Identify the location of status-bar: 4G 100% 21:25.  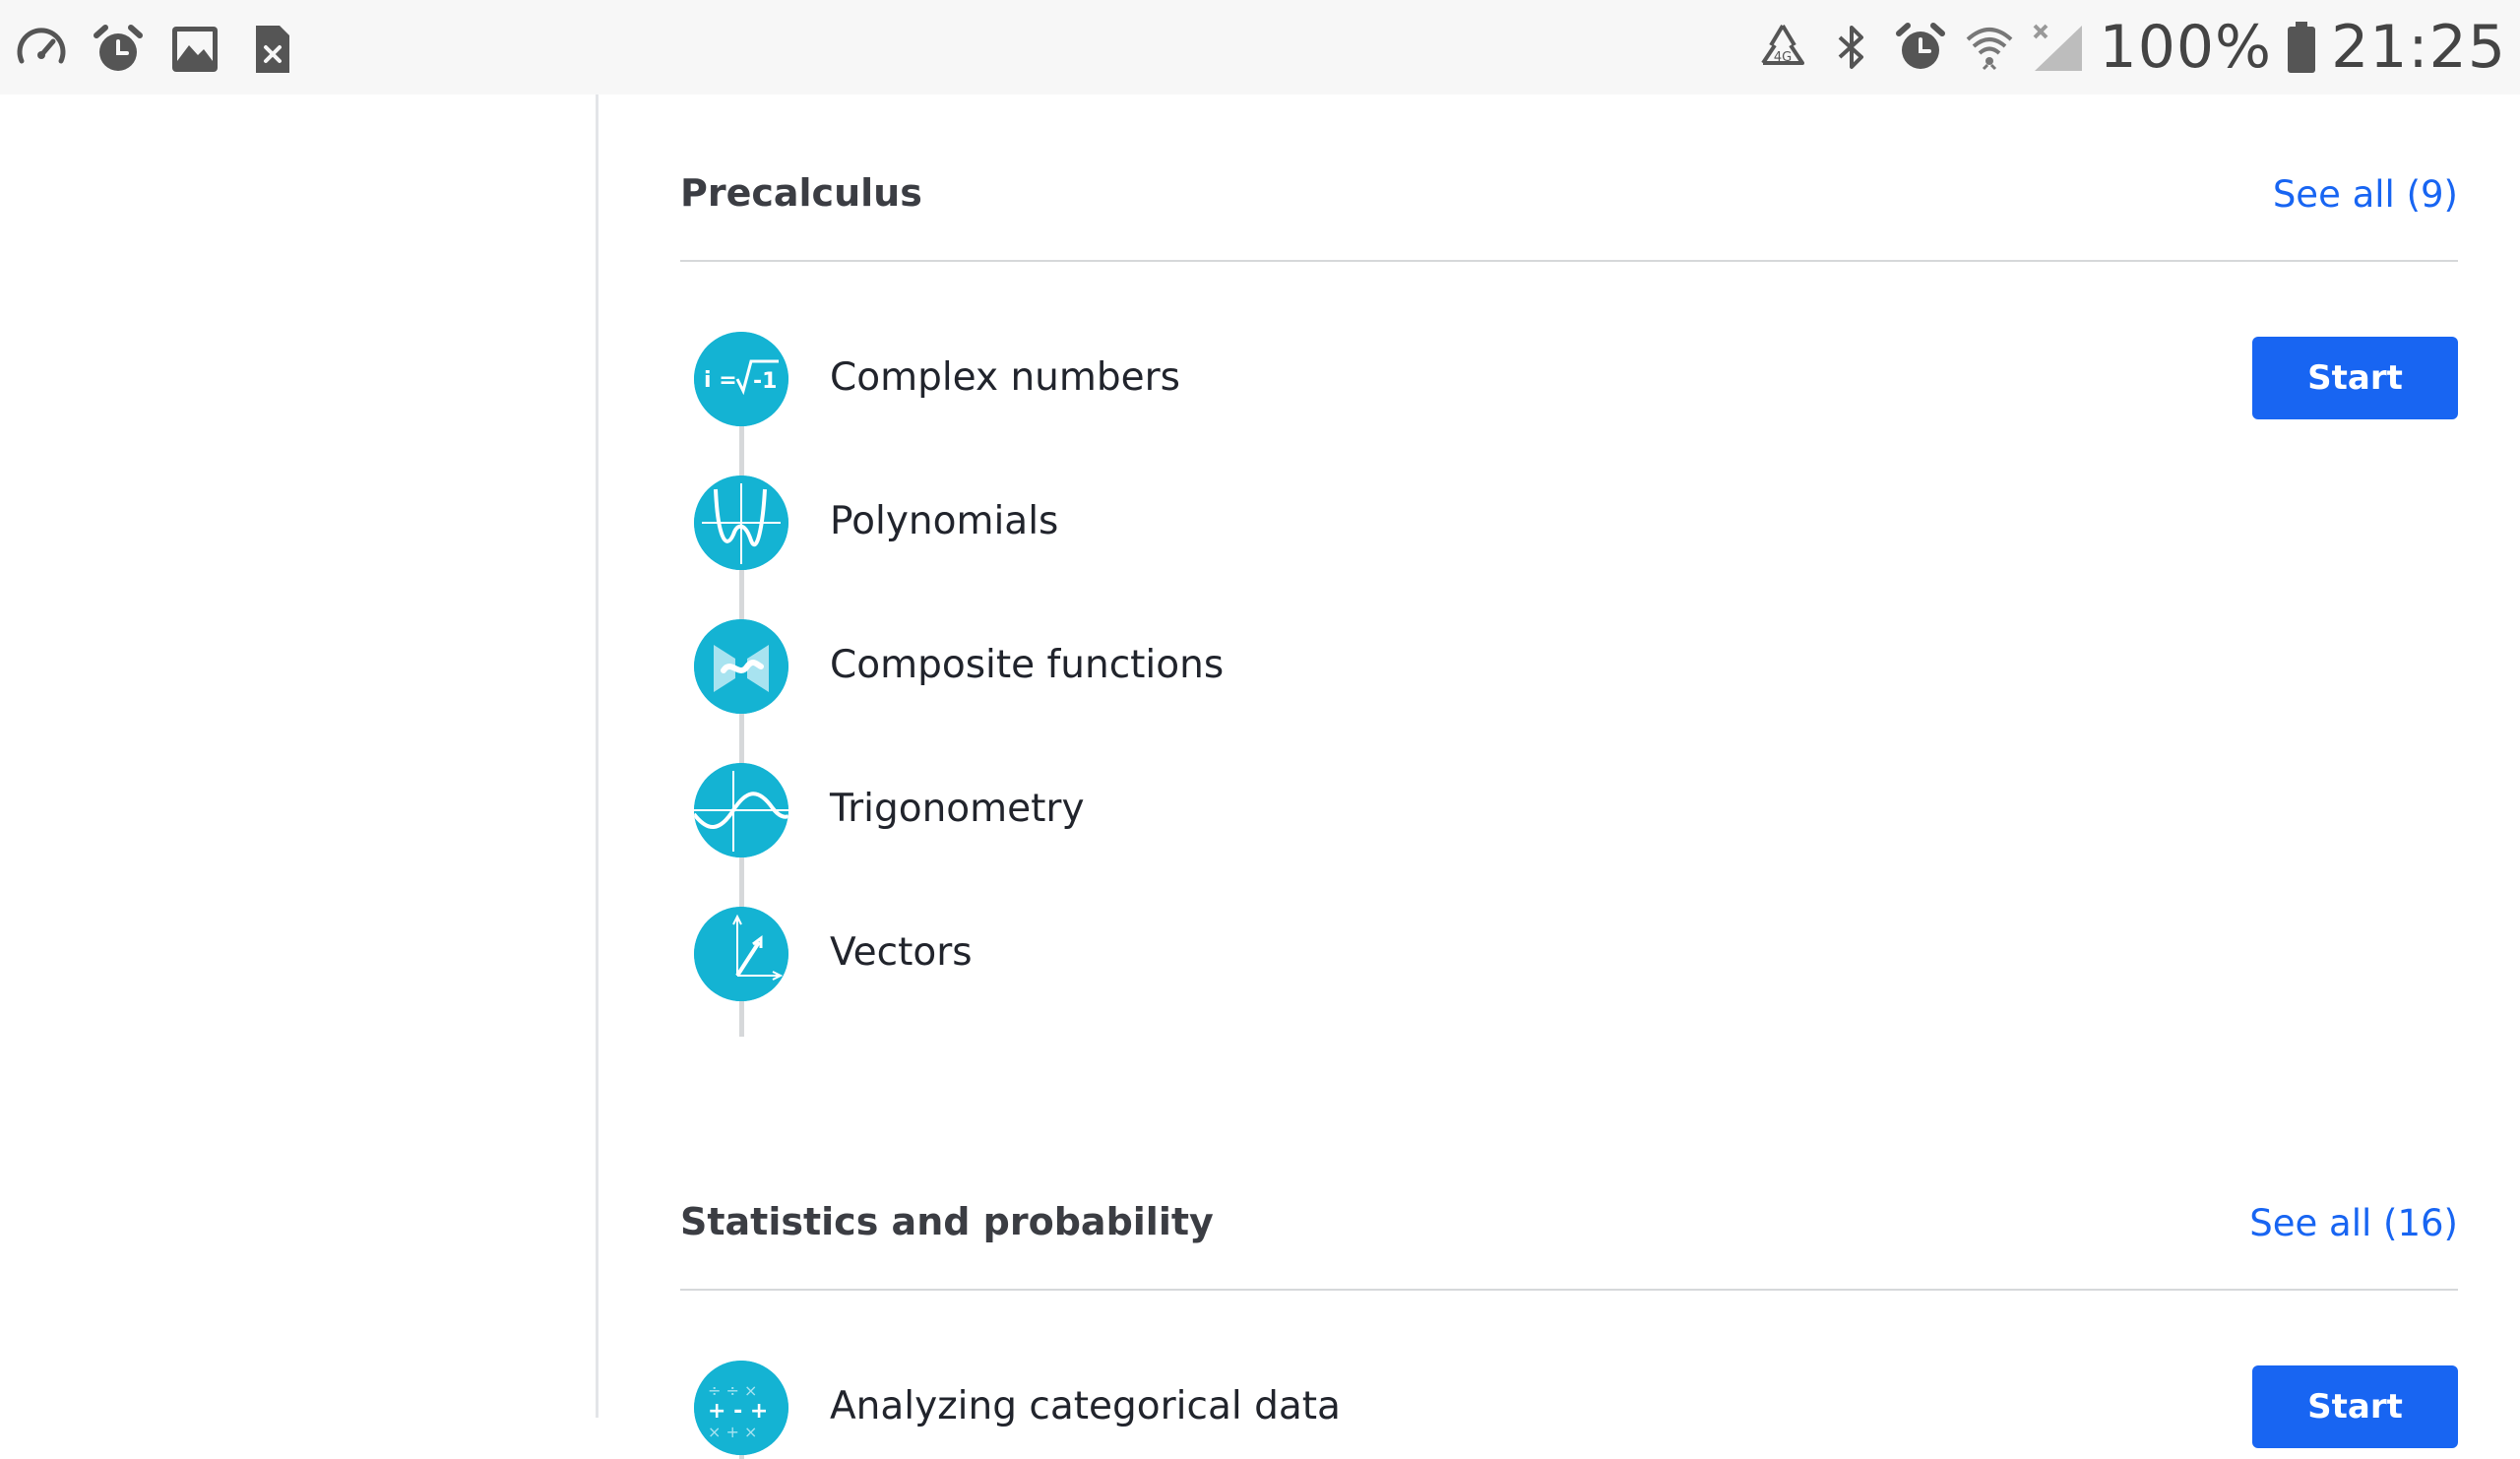
(1260, 47).